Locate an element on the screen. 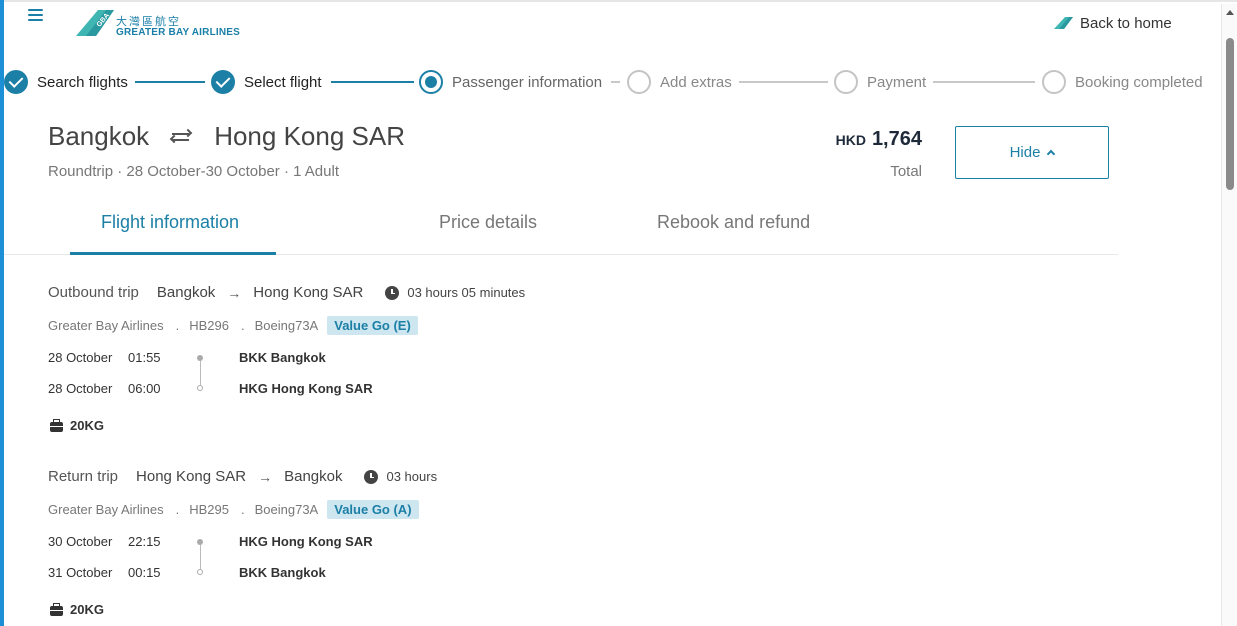 This screenshot has width=1237, height=626. trip-to: Hong Kong SAR is located at coordinates (308, 292).